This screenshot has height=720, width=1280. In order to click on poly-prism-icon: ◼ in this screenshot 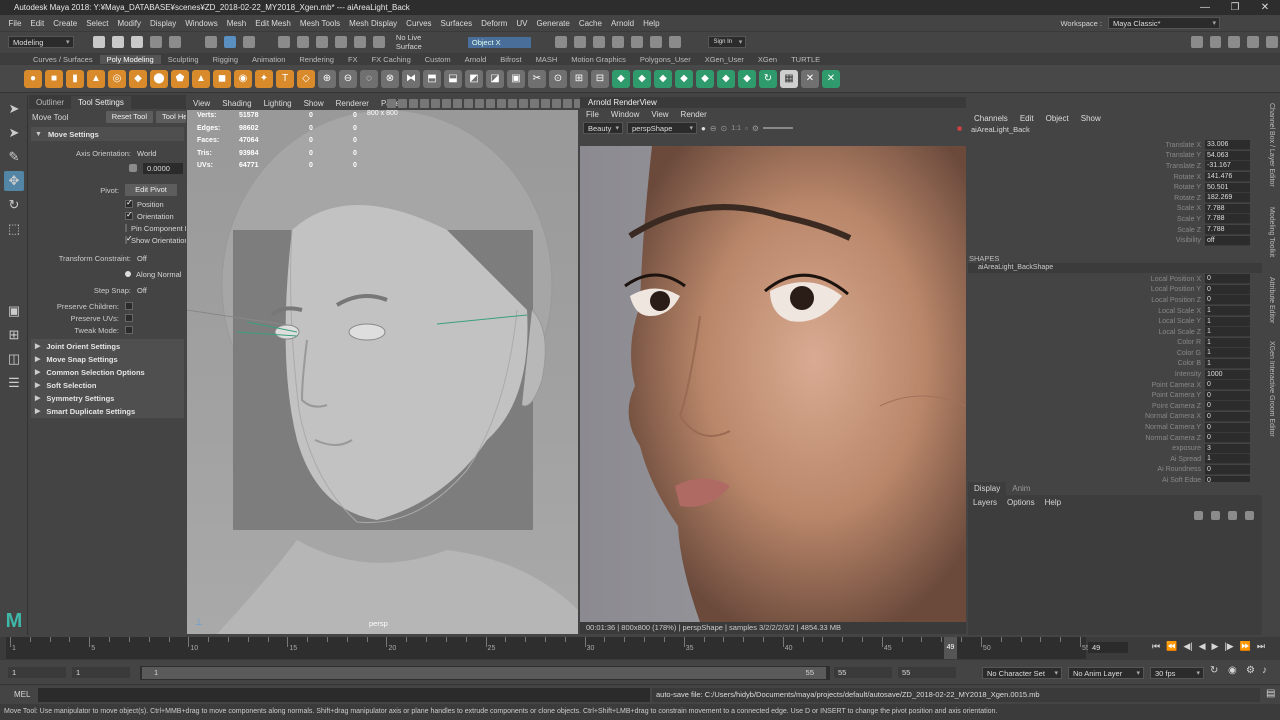, I will do `click(222, 78)`.